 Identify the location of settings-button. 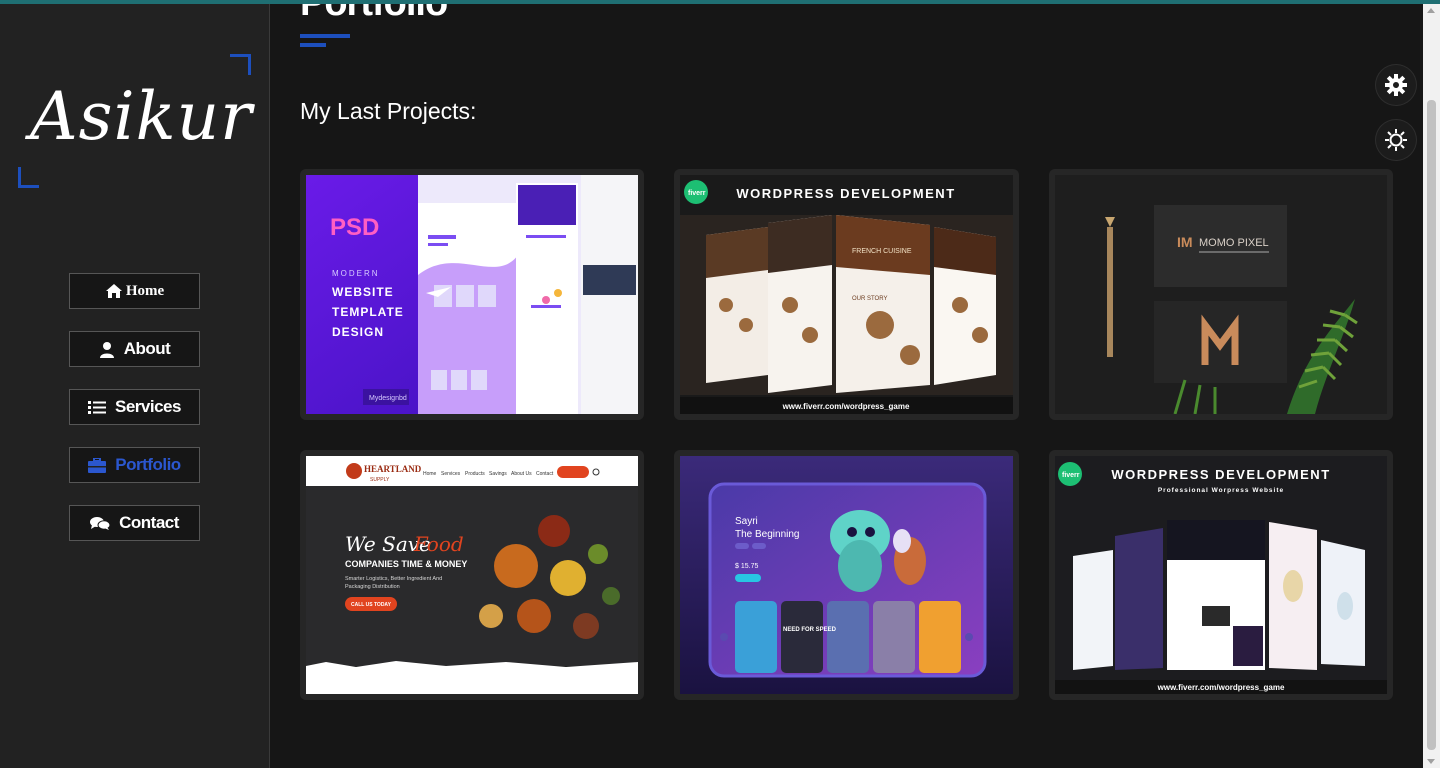
(1396, 85).